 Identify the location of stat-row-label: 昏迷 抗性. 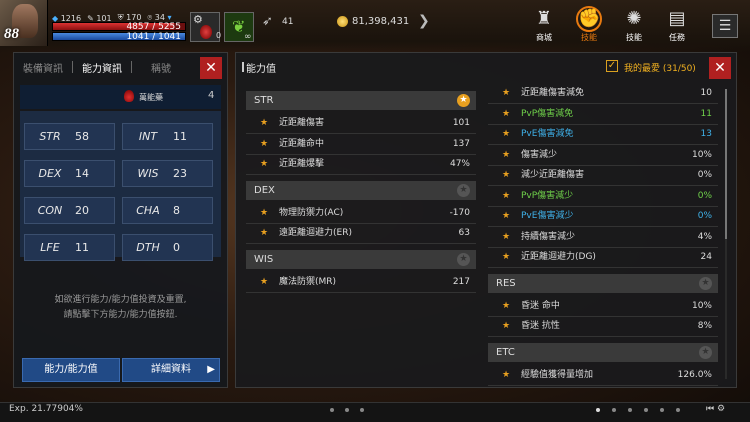
(540, 326).